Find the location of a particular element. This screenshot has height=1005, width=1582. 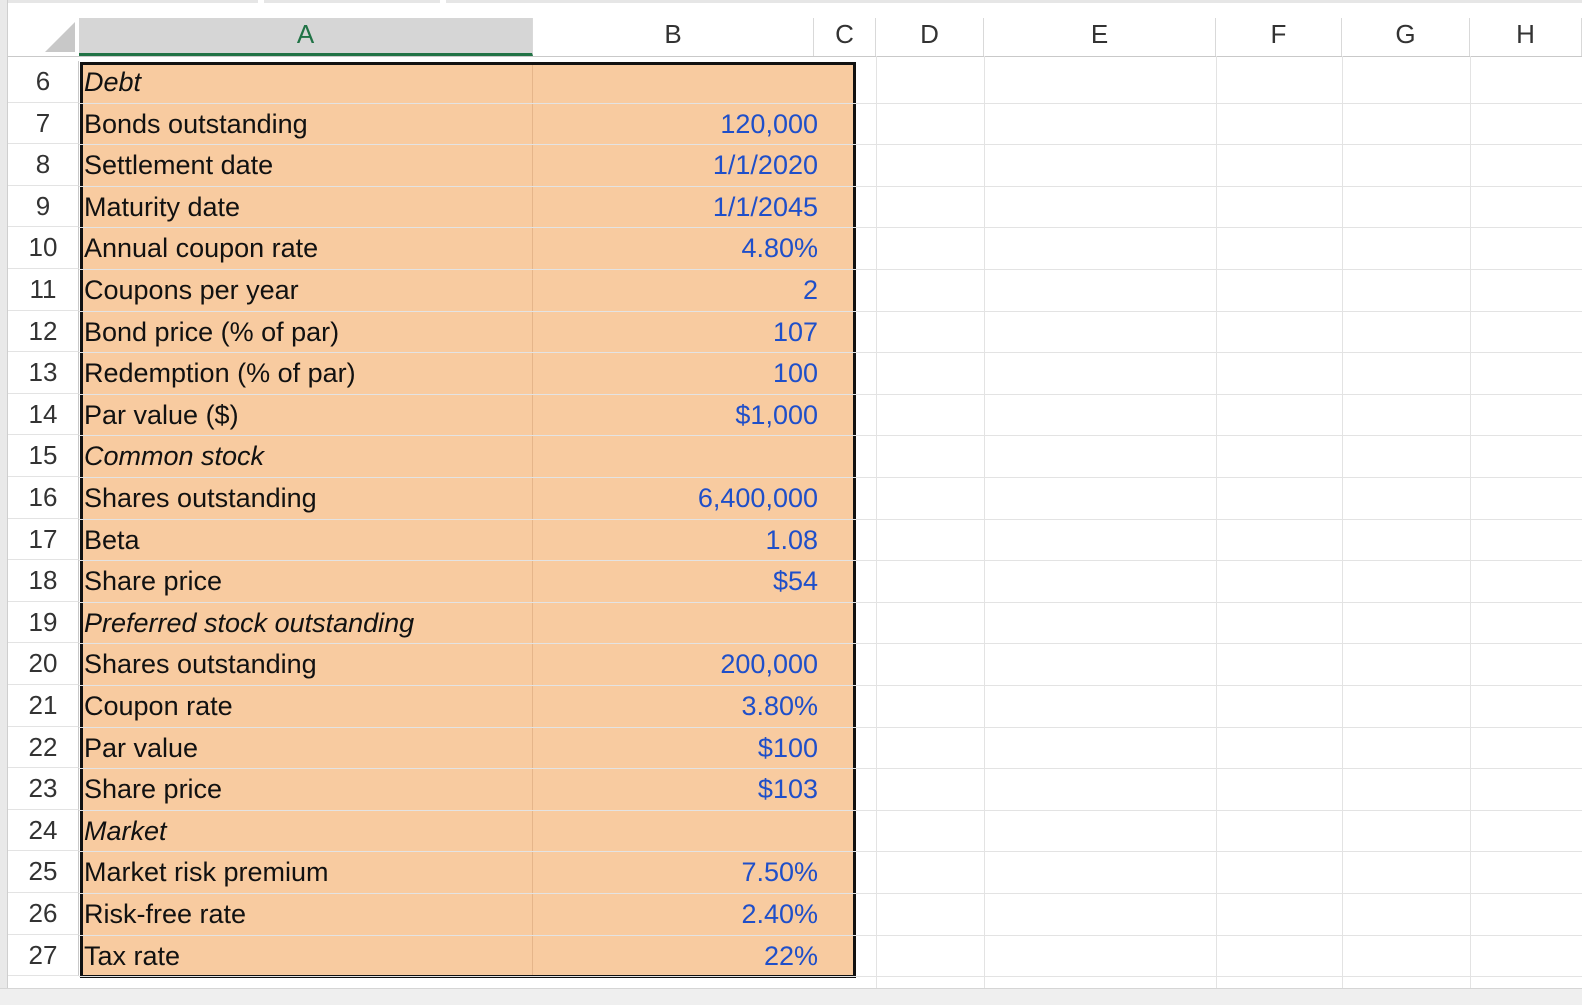

value-cell: 1.08 is located at coordinates (680, 540).